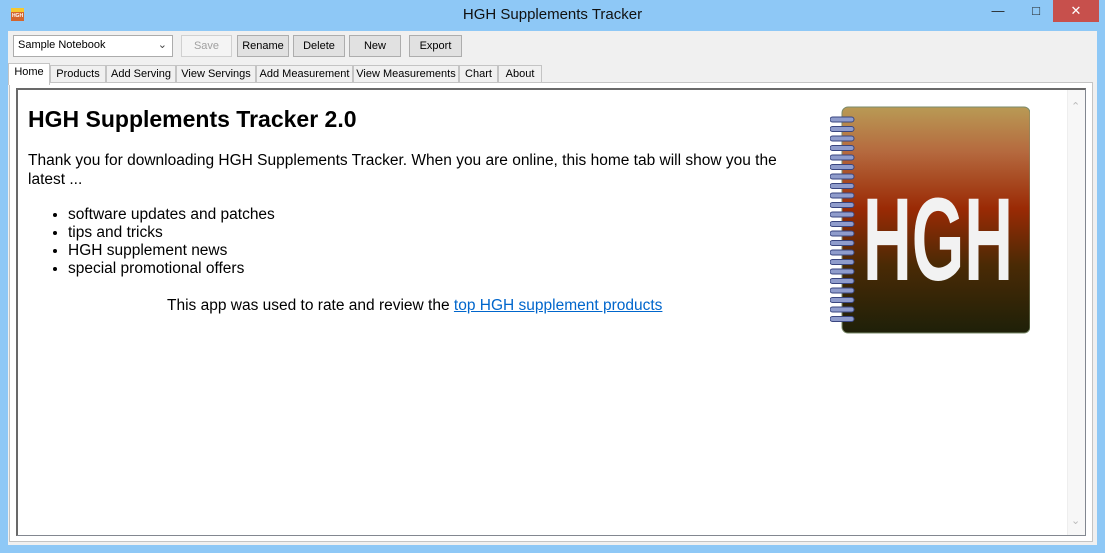  I want to click on notebook-select: Sample Notebook ⌄, so click(93, 46).